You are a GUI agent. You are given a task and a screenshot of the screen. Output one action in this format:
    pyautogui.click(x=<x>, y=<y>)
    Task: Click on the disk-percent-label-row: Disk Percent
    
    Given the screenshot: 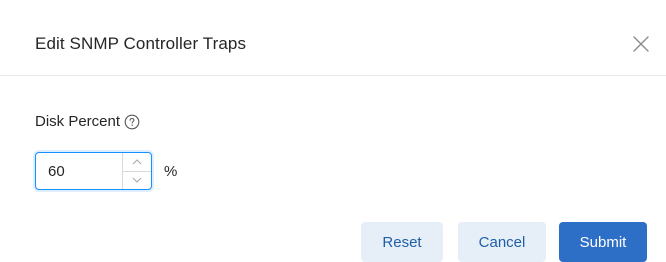 What is the action you would take?
    pyautogui.click(x=87, y=121)
    